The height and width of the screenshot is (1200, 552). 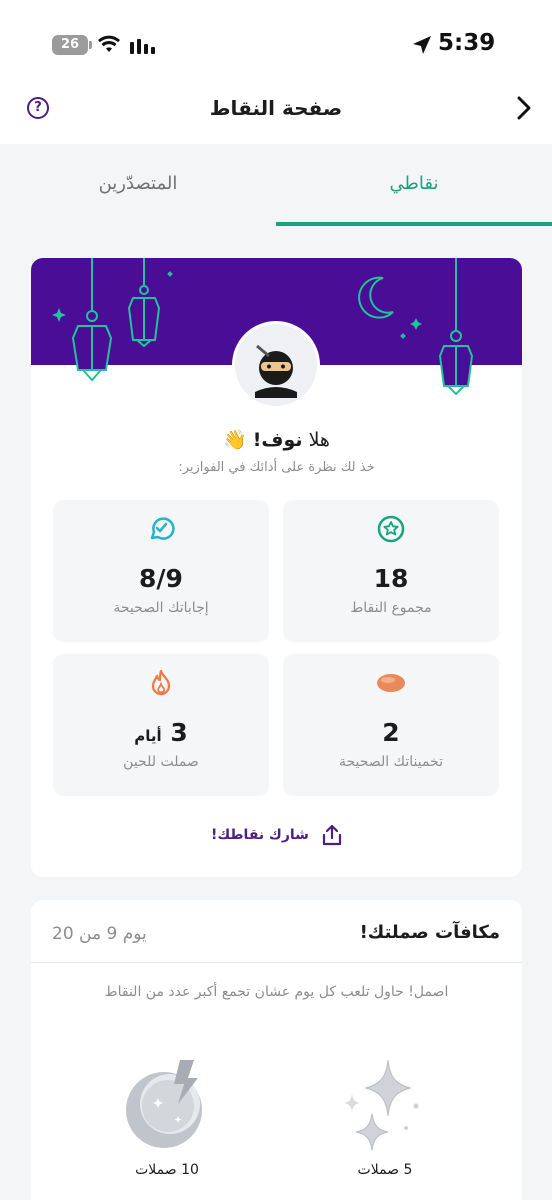 What do you see at coordinates (429, 932) in the screenshot?
I see `rewards-title: مكافآت صملتك!` at bounding box center [429, 932].